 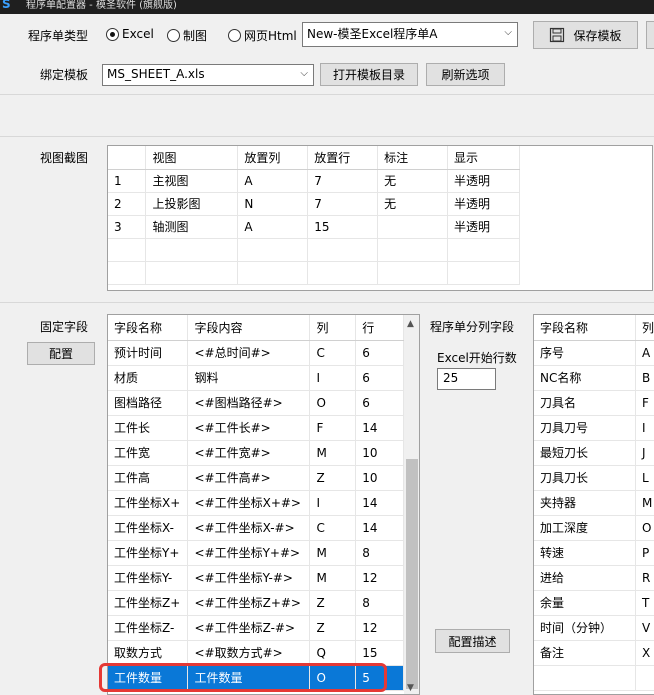 I want to click on table-cell: 无, so click(x=413, y=181).